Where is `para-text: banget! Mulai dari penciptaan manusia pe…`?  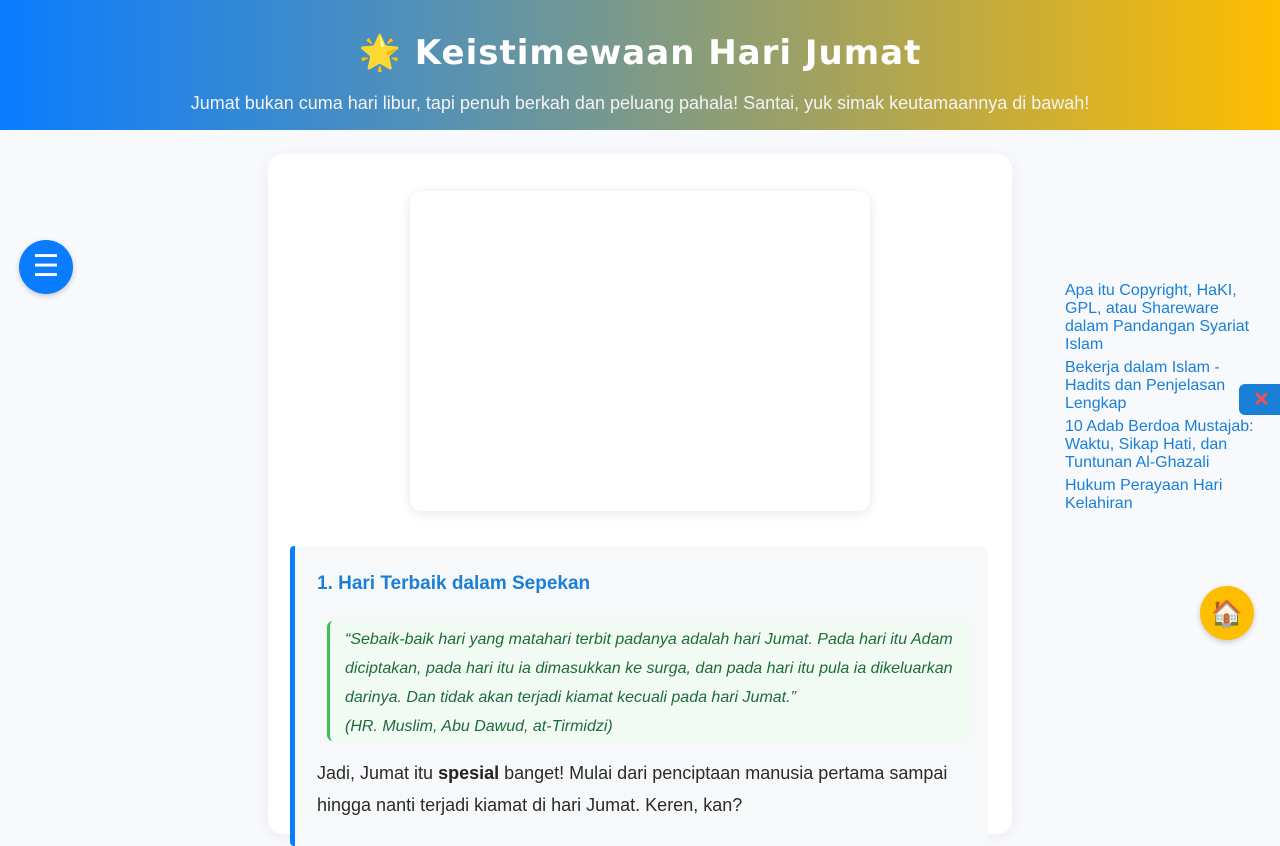
para-text: banget! Mulai dari penciptaan manusia pe… is located at coordinates (723, 773).